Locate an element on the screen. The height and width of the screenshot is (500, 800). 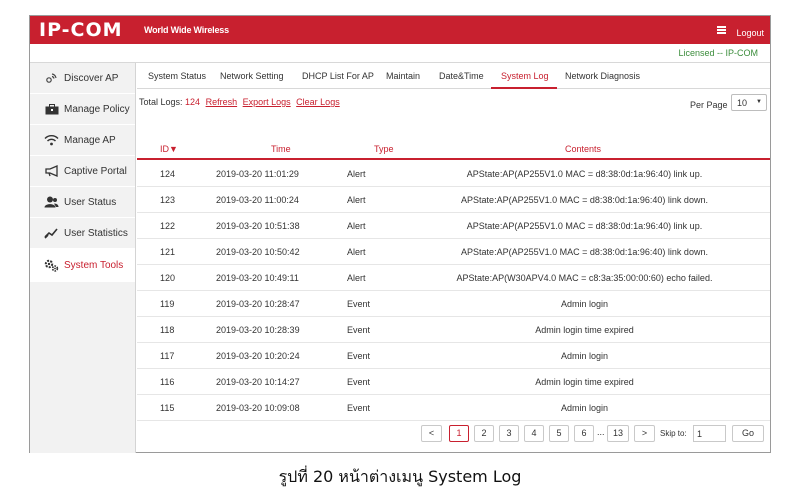
per-page-label: Per Page is located at coordinates (709, 105).